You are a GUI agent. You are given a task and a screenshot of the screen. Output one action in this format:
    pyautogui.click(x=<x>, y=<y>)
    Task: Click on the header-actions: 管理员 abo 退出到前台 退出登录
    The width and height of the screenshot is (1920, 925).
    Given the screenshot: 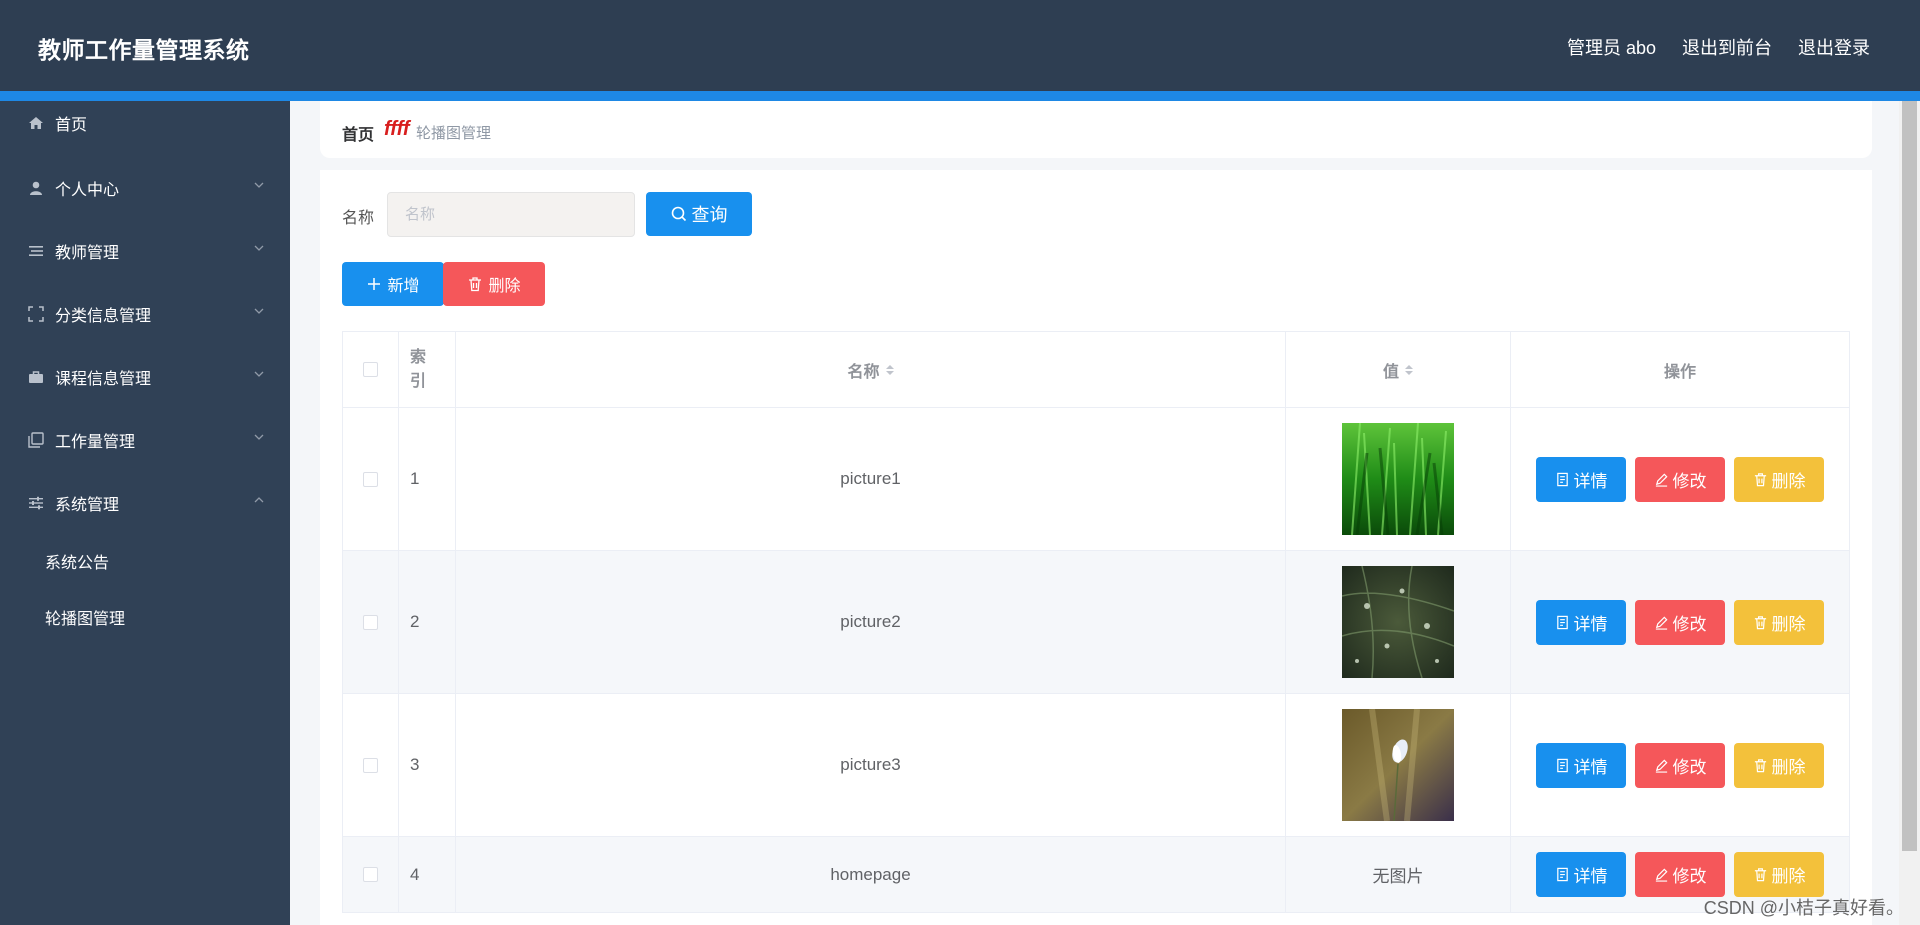 What is the action you would take?
    pyautogui.click(x=1718, y=47)
    